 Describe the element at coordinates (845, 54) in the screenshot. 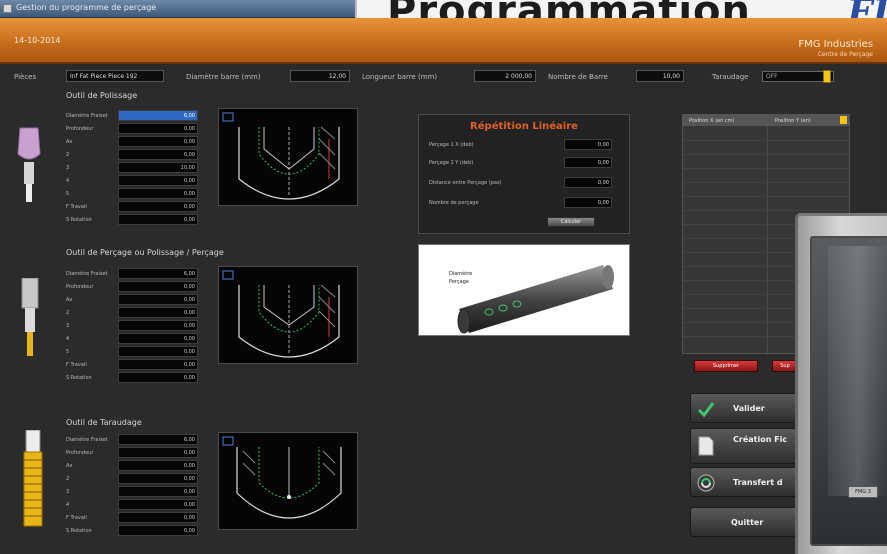

I see `brand-subtitle: Centre de Perçage` at that location.